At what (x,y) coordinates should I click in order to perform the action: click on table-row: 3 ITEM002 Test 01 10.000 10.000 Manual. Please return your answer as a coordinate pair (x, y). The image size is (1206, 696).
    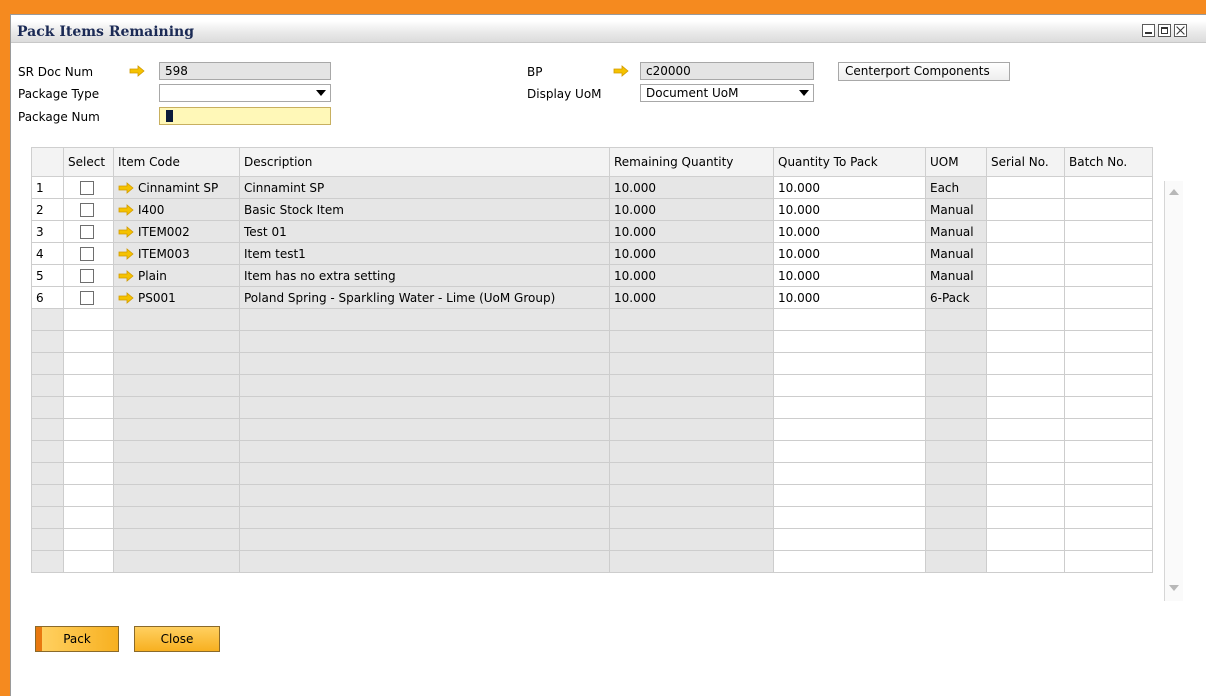
    Looking at the image, I should click on (592, 231).